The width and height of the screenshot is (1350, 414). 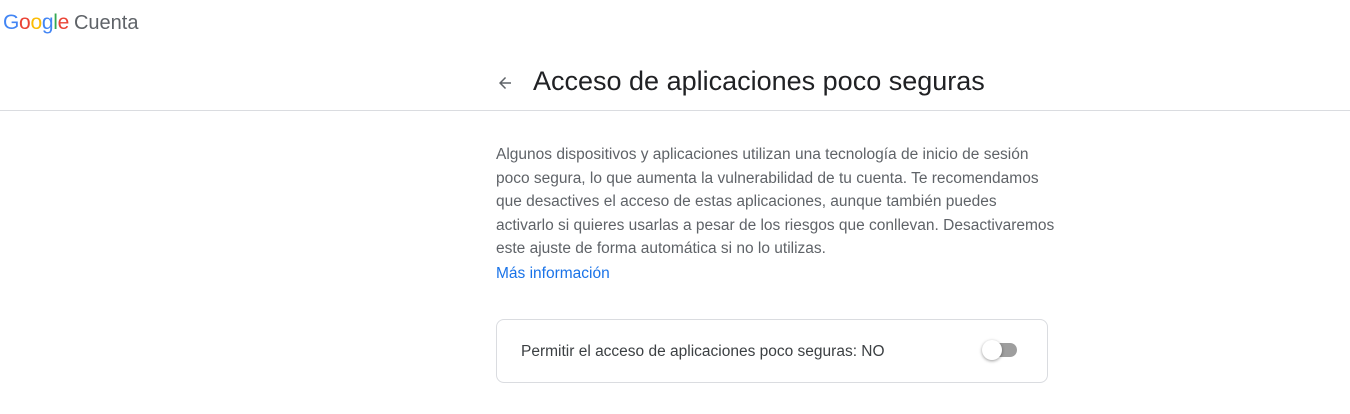 I want to click on google-letter: e, so click(x=63, y=22).